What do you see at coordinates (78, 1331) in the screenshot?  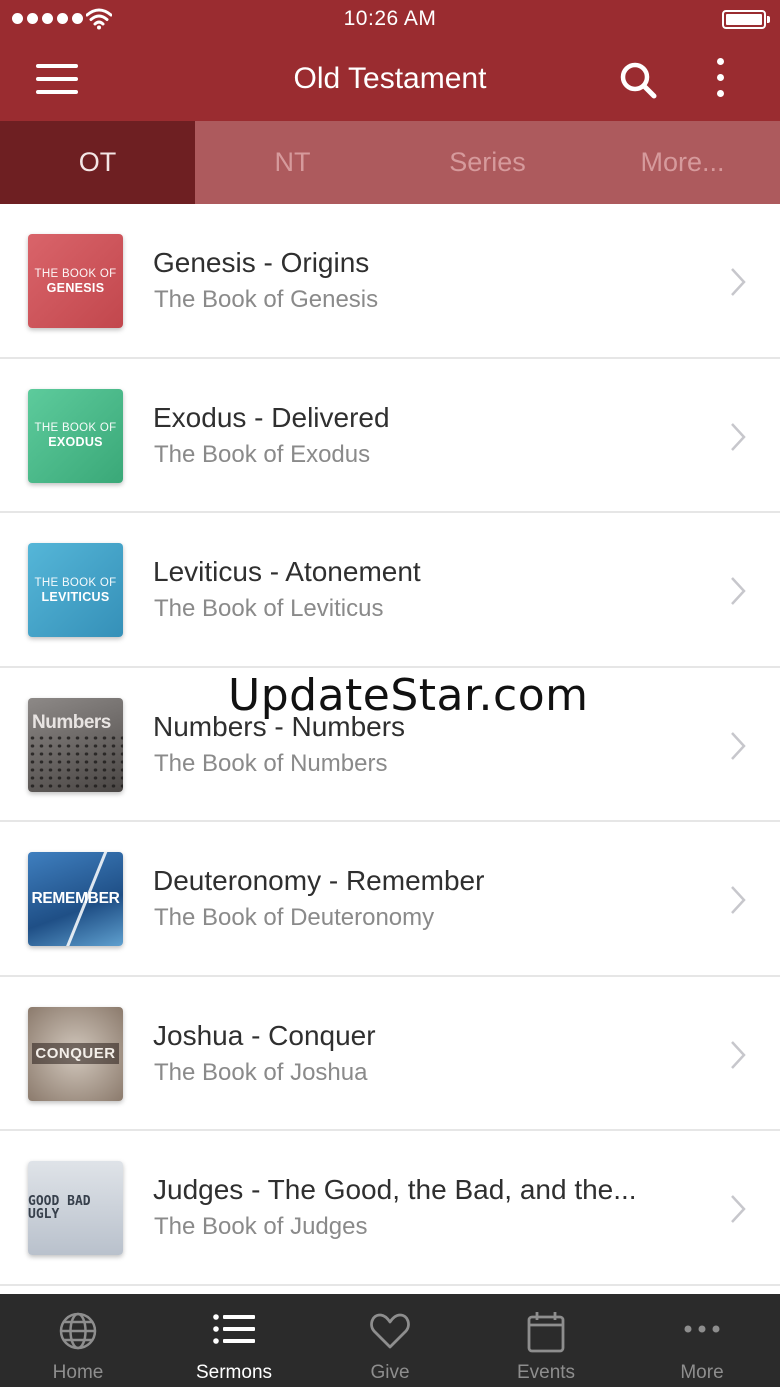 I see `globe-icon` at bounding box center [78, 1331].